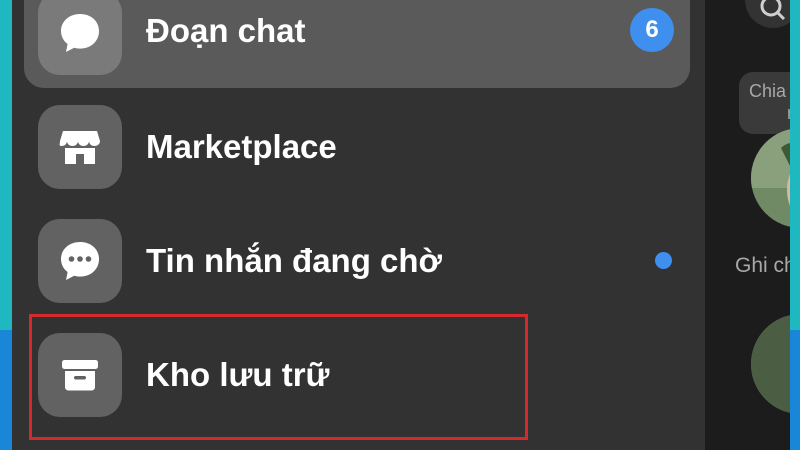  Describe the element at coordinates (80, 147) in the screenshot. I see `storefront-icon` at that location.